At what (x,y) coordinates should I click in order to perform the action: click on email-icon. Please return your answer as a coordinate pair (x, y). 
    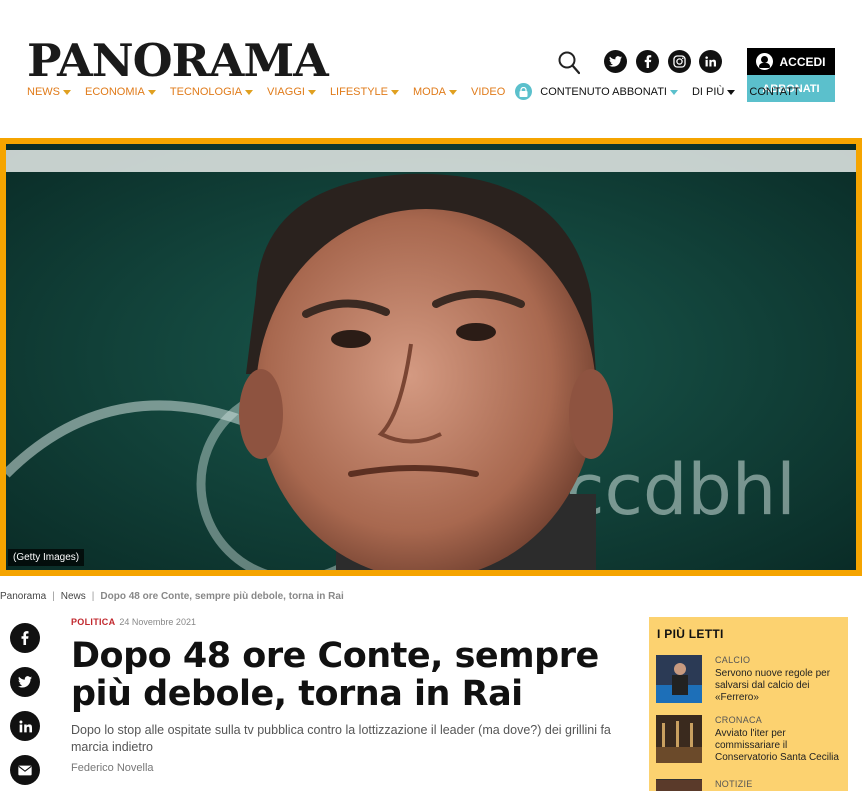
    Looking at the image, I should click on (25, 770).